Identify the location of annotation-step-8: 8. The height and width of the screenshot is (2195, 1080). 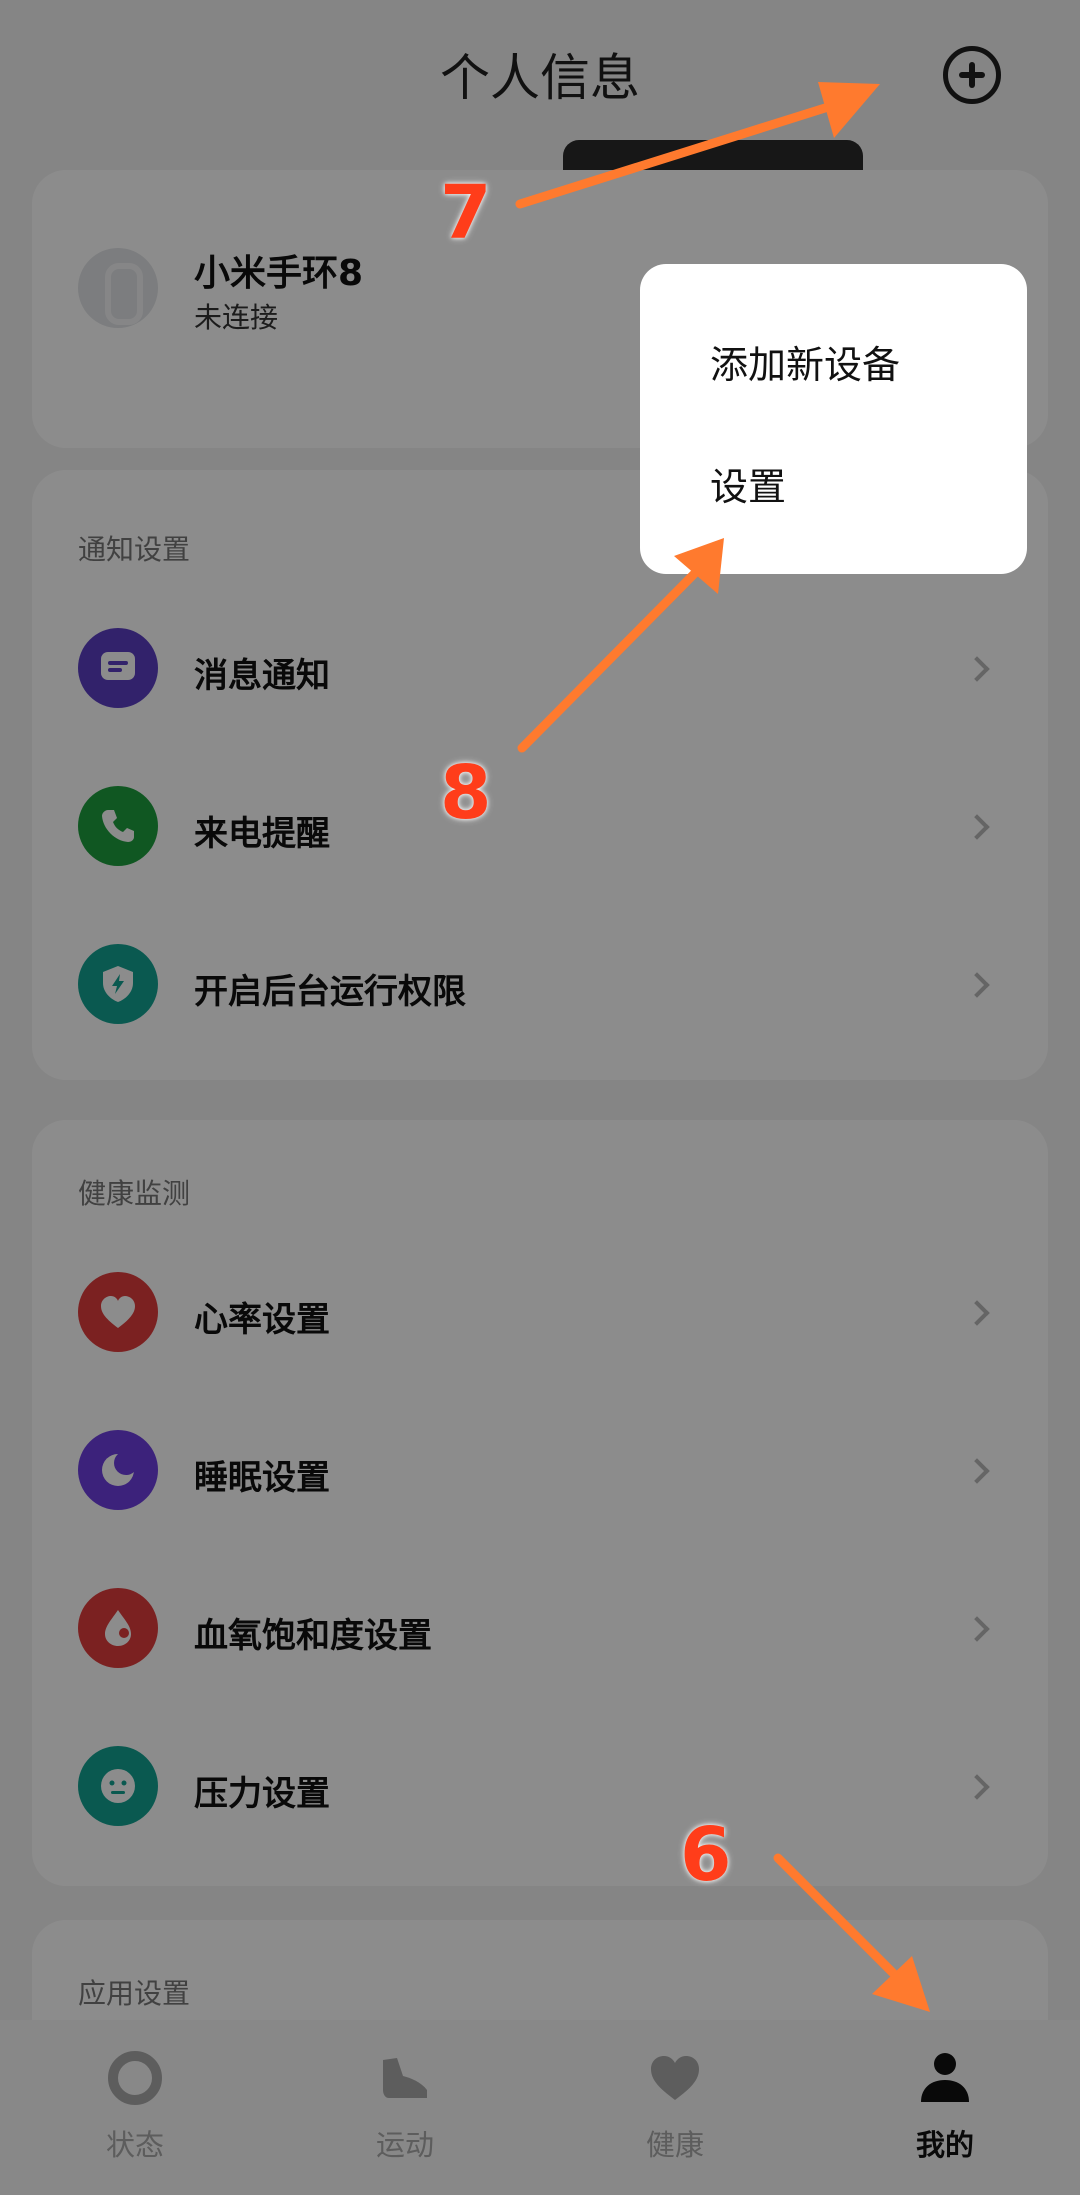
(466, 793).